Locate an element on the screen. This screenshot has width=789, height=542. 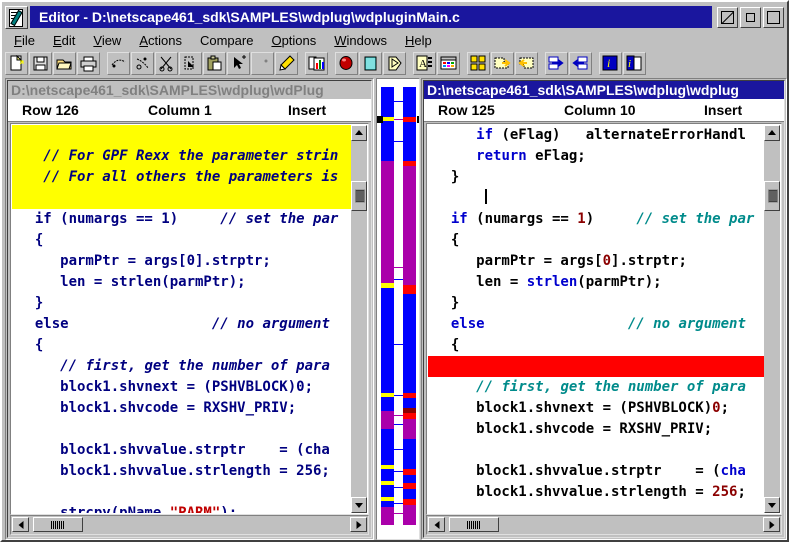
menu-item-view: View is located at coordinates (107, 40).